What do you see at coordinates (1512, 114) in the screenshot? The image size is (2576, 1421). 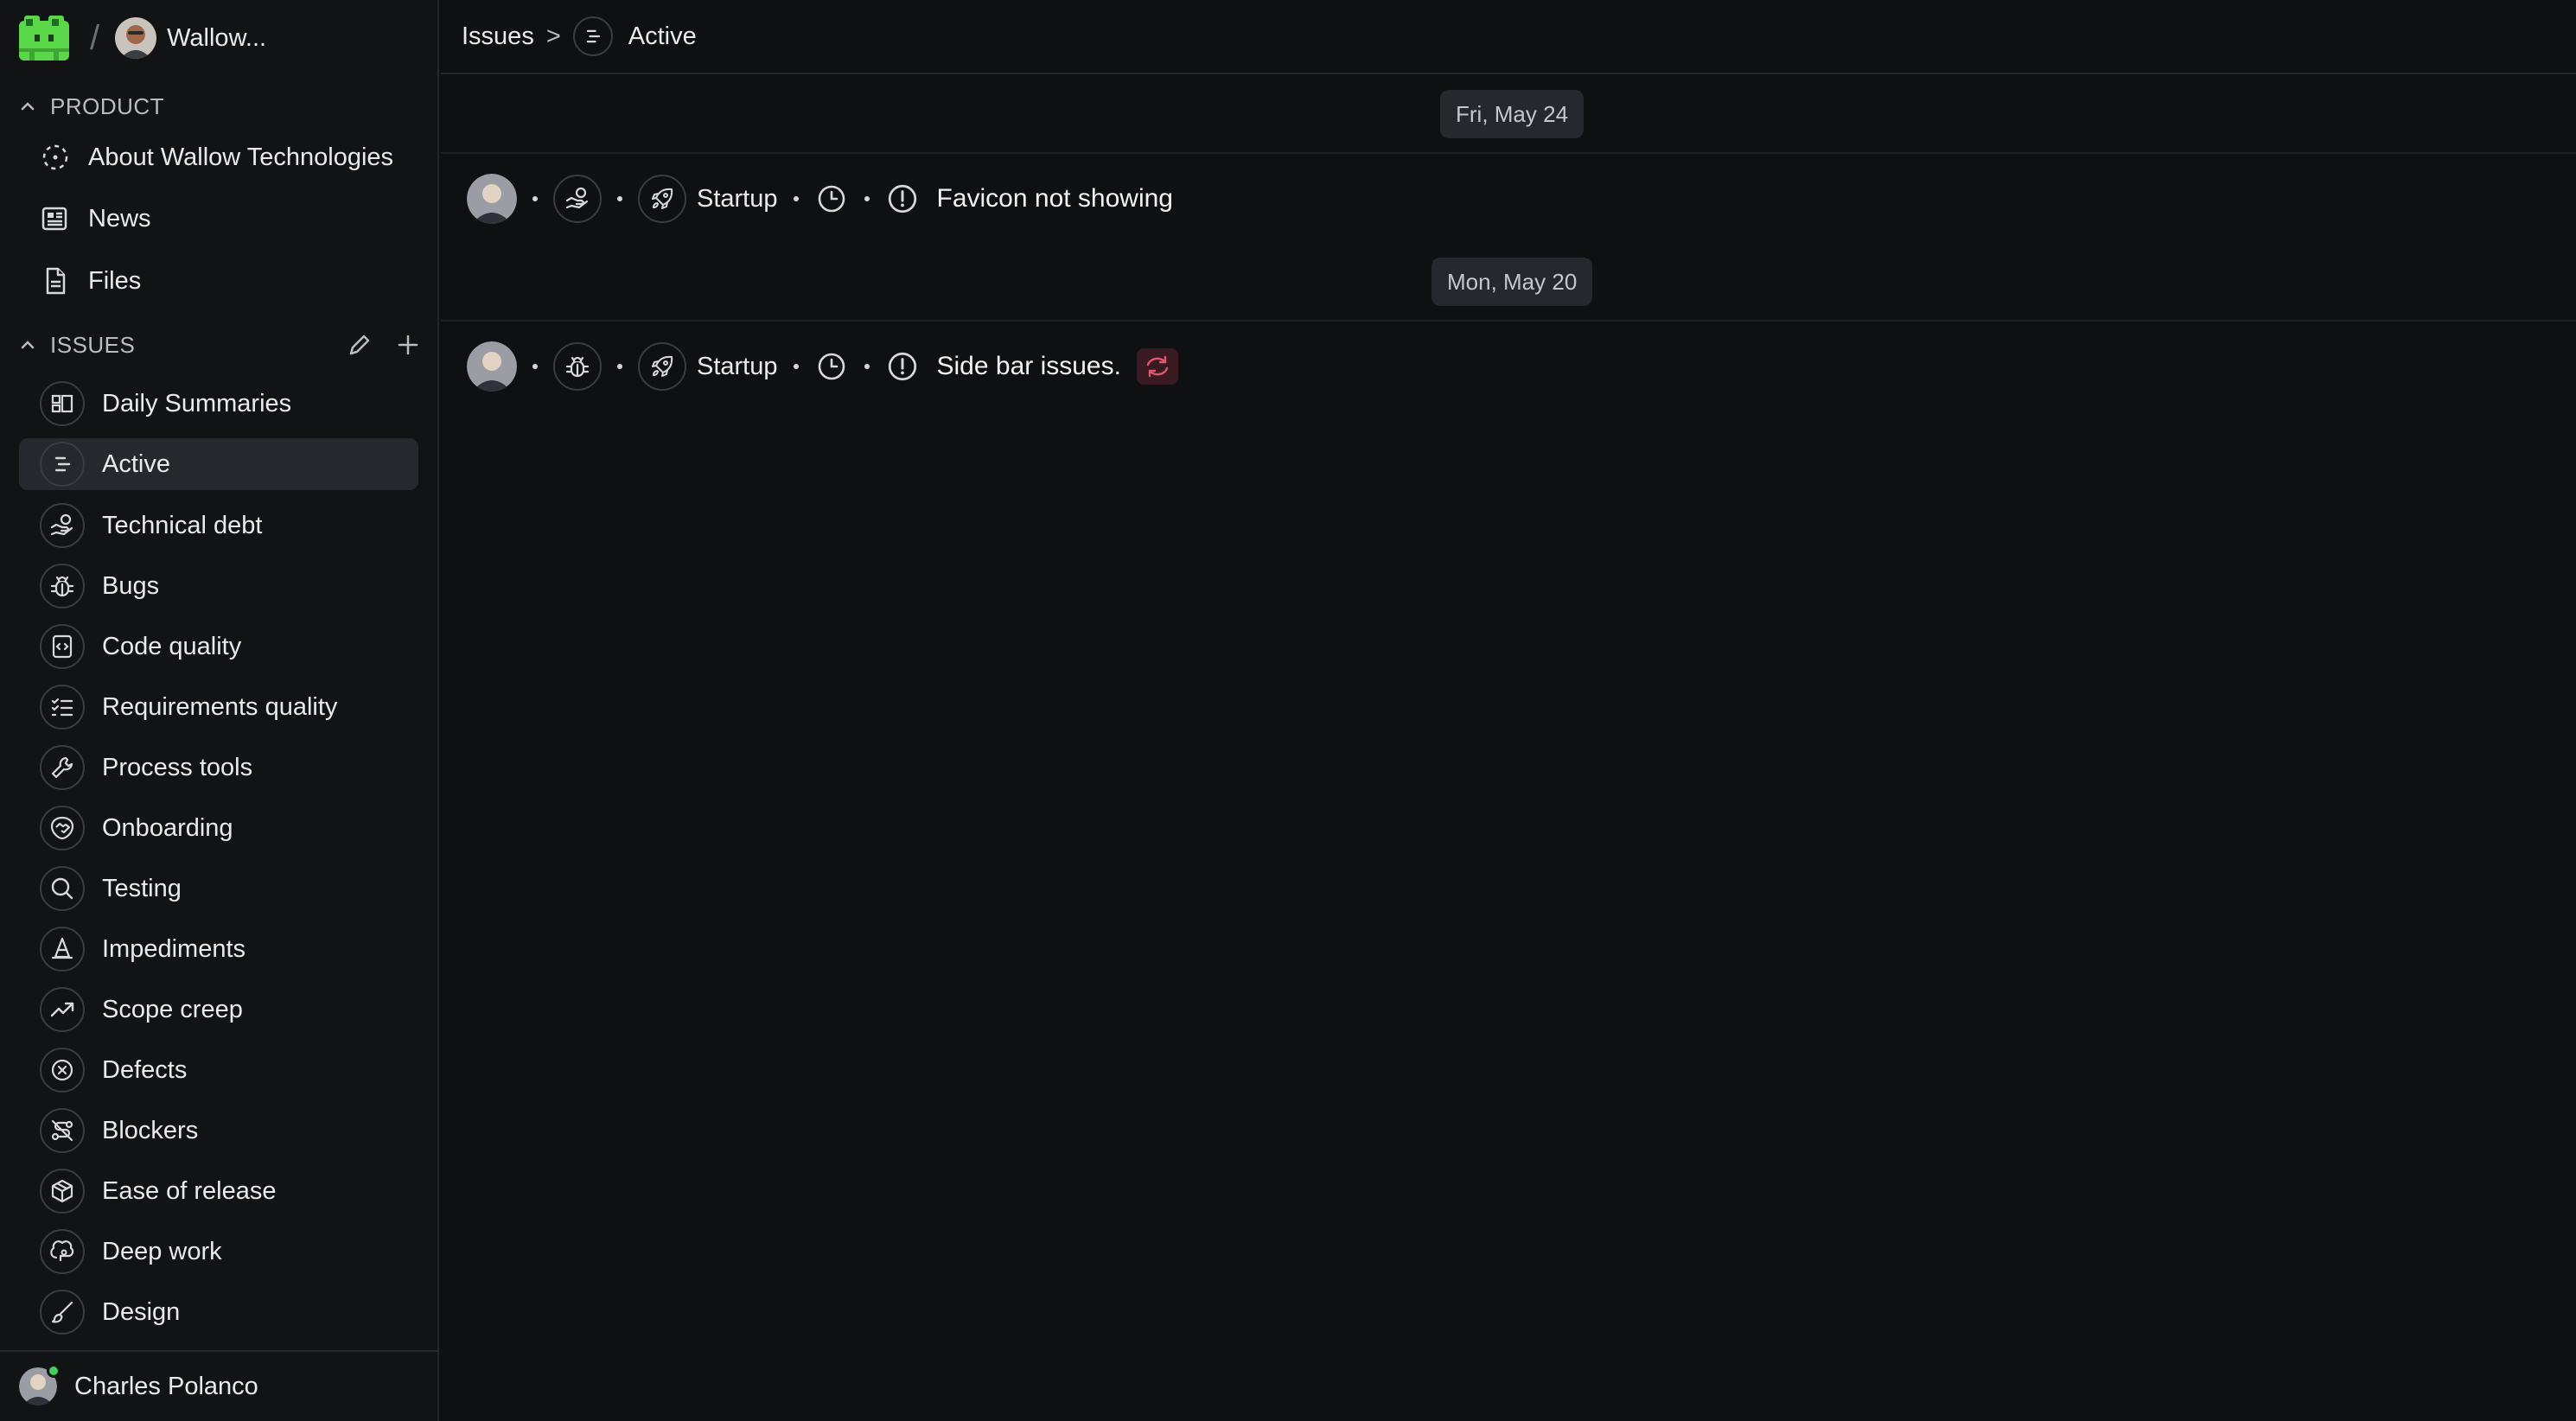 I see `date-pill: Fri, May 24` at bounding box center [1512, 114].